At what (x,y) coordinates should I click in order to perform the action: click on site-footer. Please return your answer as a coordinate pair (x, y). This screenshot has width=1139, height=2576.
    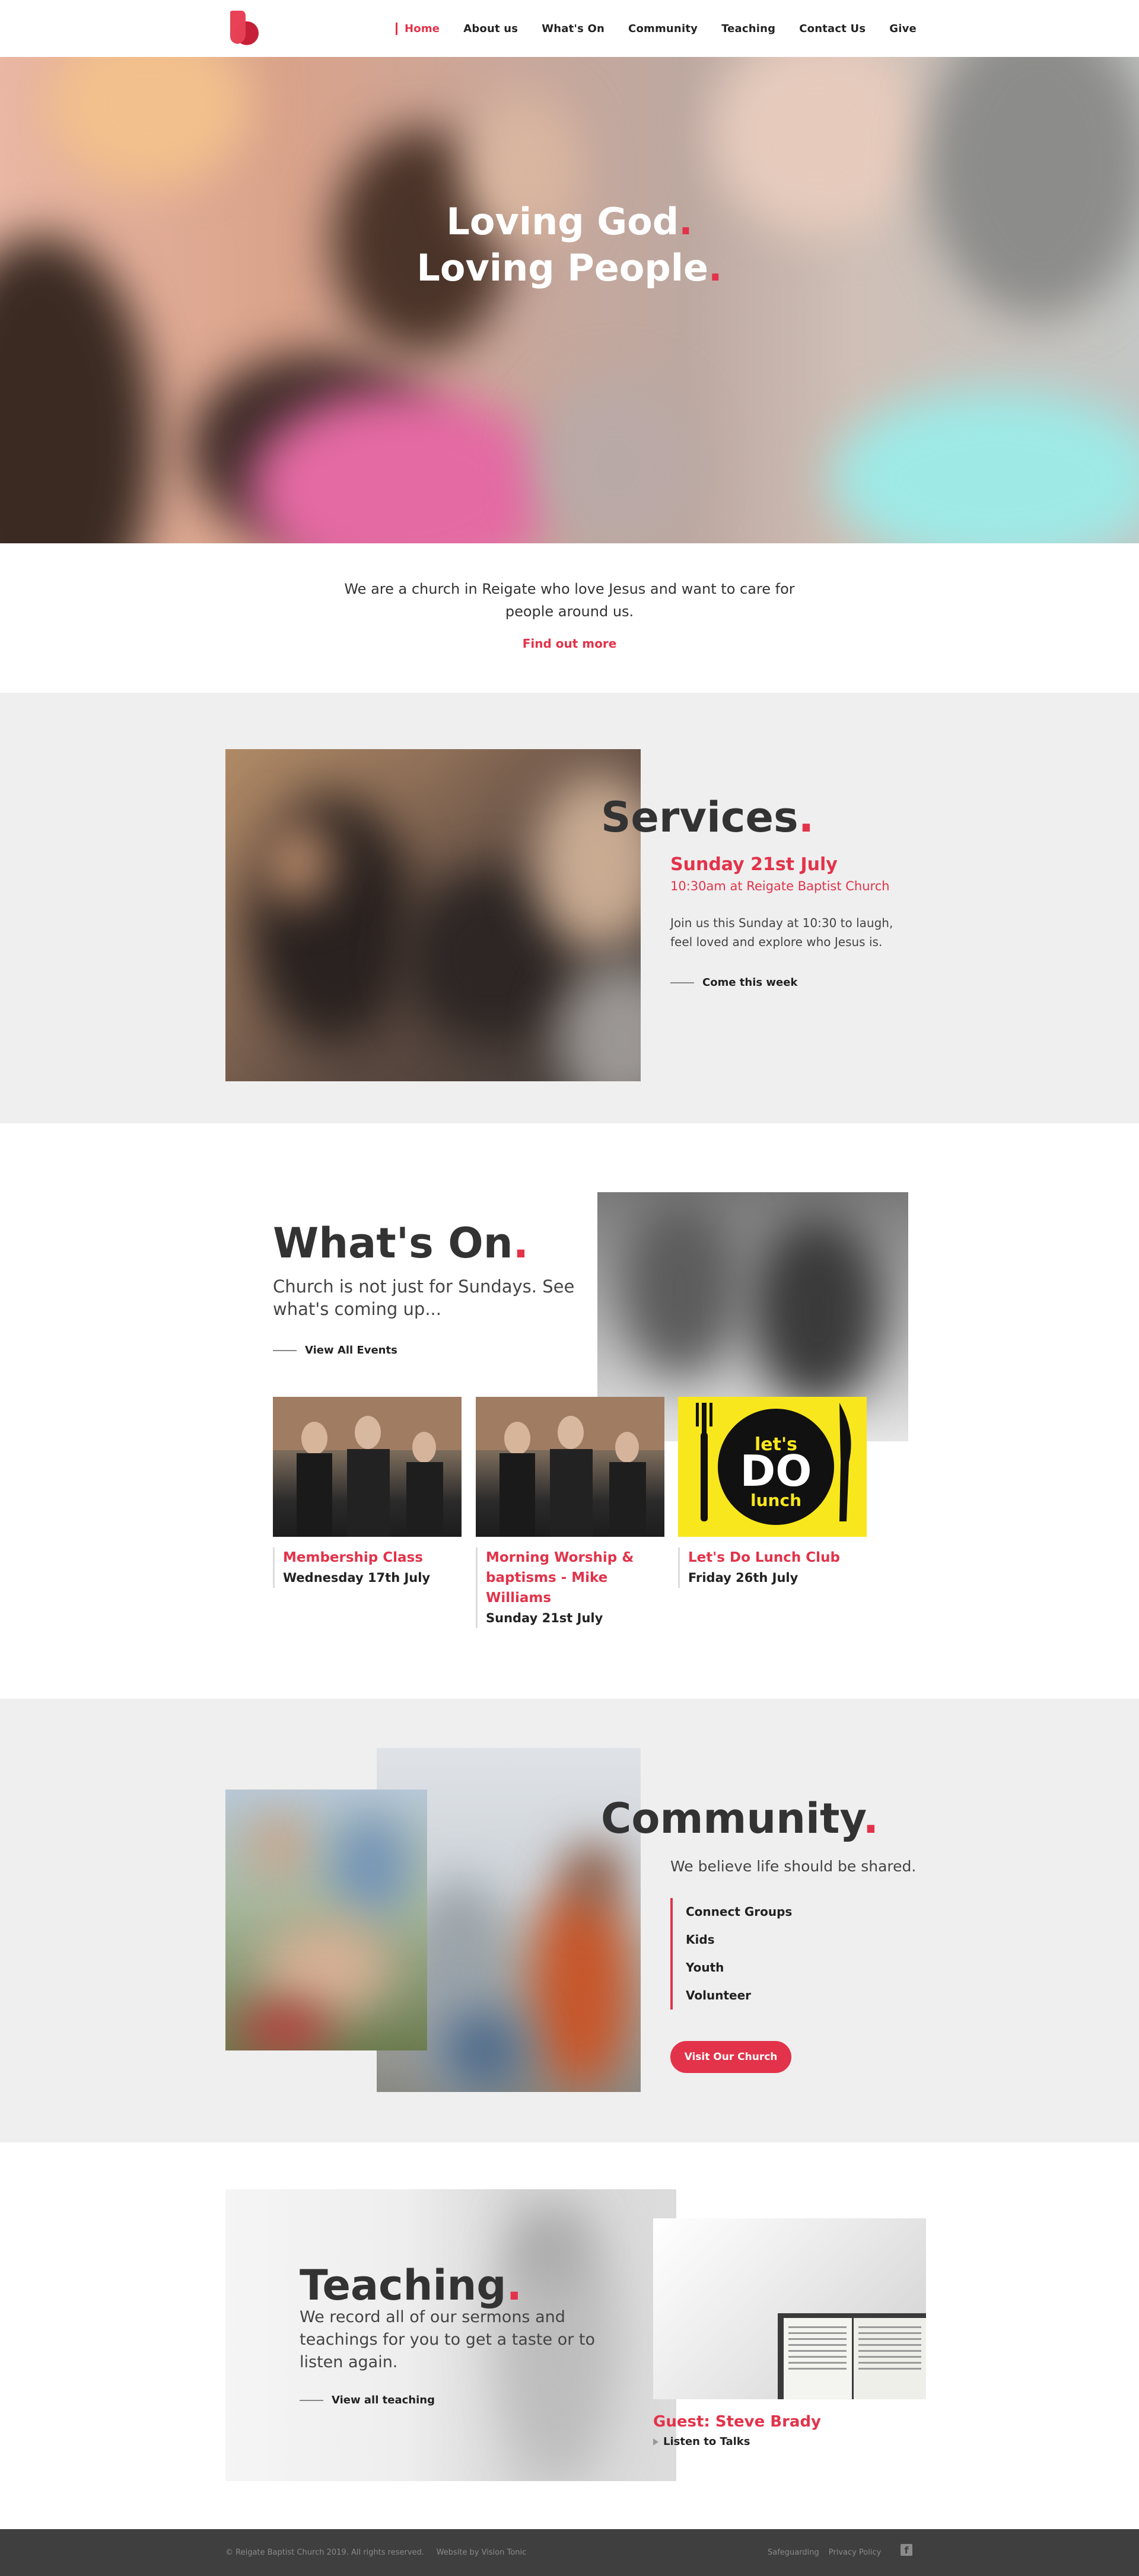
    Looking at the image, I should click on (569, 2552).